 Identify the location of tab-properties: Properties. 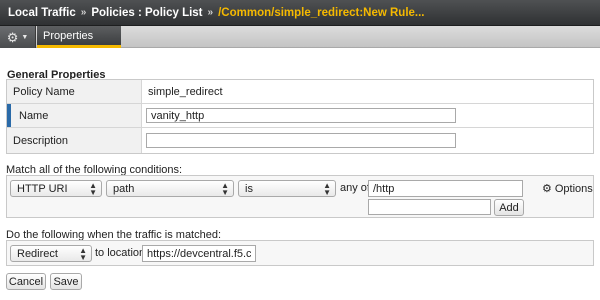
(79, 37).